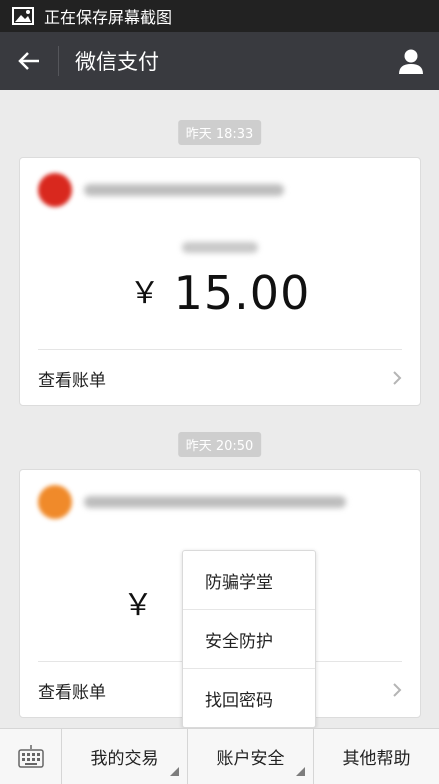  What do you see at coordinates (117, 62) in the screenshot?
I see `page-title: 微信支付` at bounding box center [117, 62].